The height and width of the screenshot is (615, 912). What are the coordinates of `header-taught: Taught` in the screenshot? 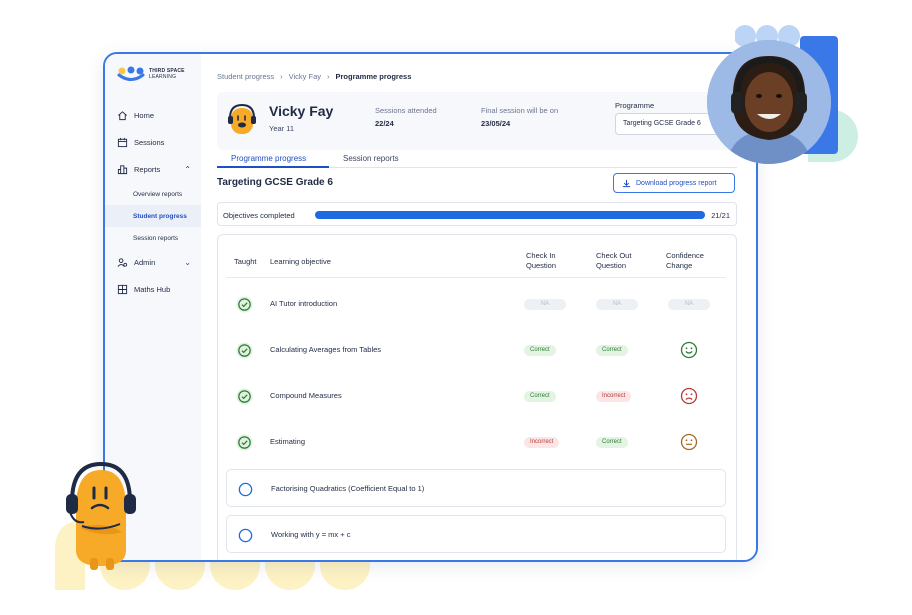 It's located at (245, 261).